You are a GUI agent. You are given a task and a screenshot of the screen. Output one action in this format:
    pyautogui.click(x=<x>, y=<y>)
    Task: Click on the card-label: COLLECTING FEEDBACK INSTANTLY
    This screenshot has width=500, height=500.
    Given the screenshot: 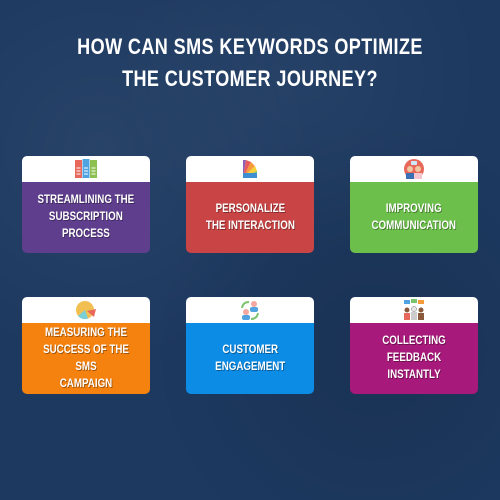 What is the action you would take?
    pyautogui.click(x=414, y=358)
    